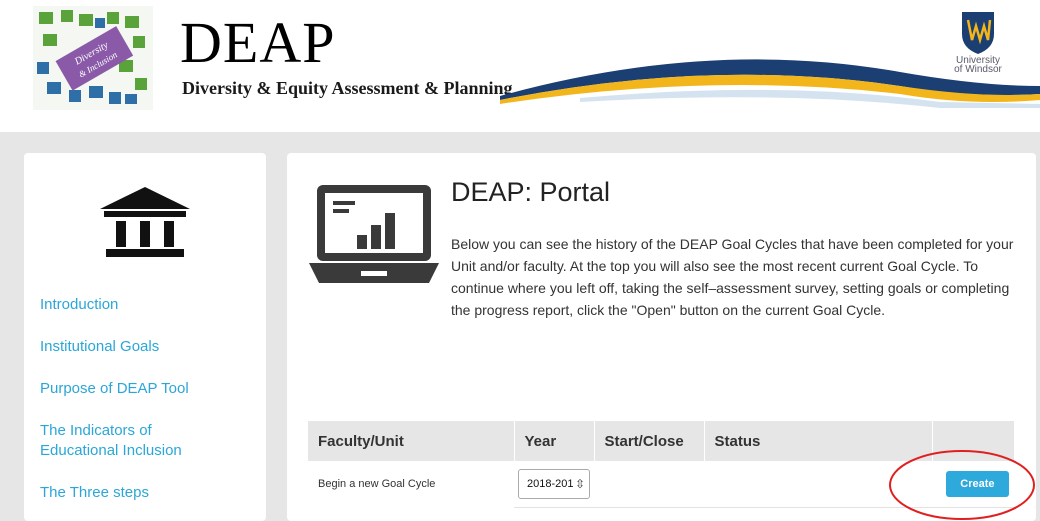  I want to click on start-close-cell, so click(649, 484).